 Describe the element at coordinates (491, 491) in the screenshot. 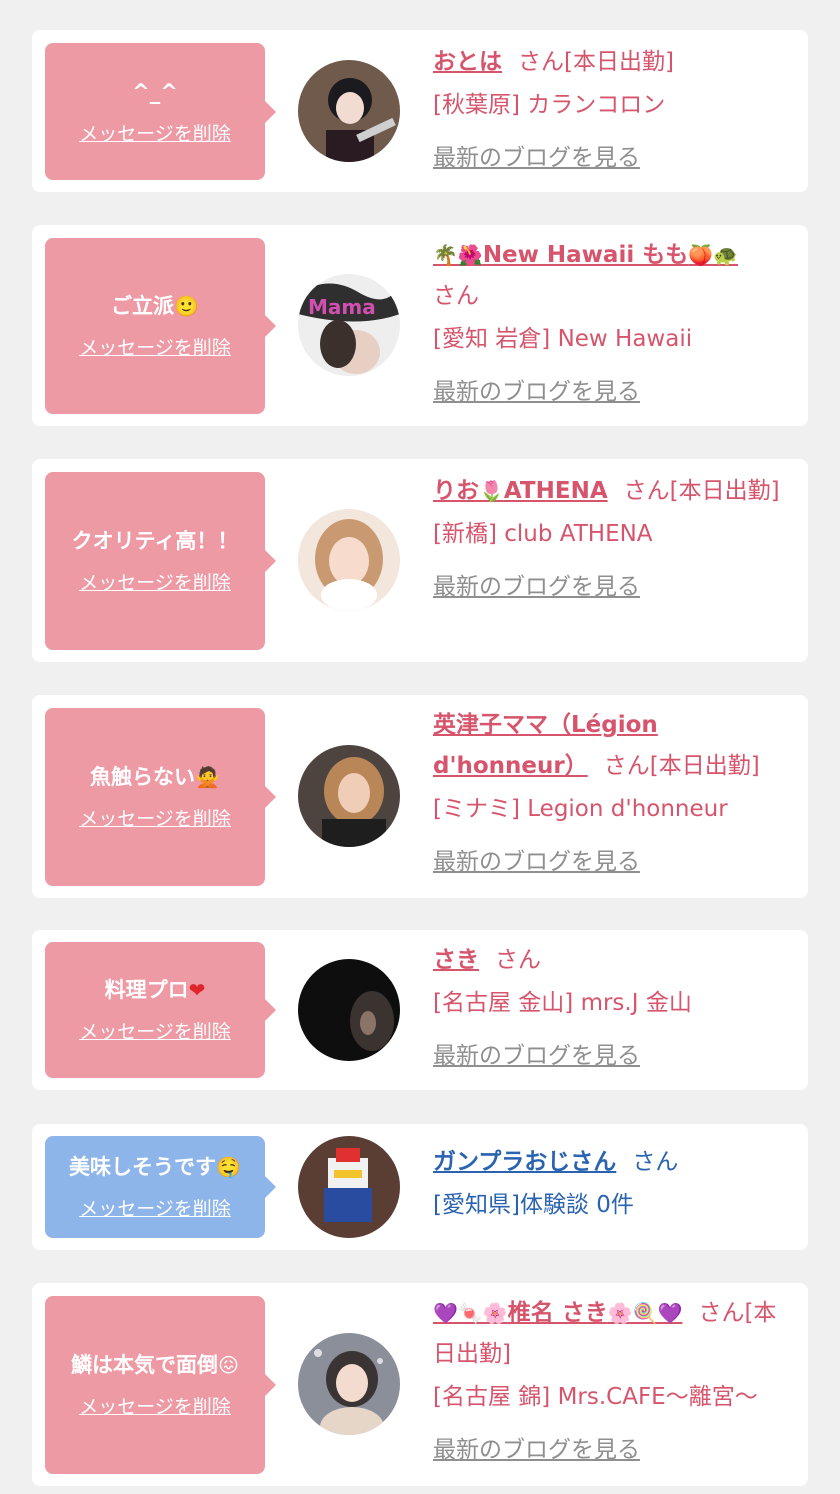

I see `tulip-emoji-icon: 🌷` at that location.